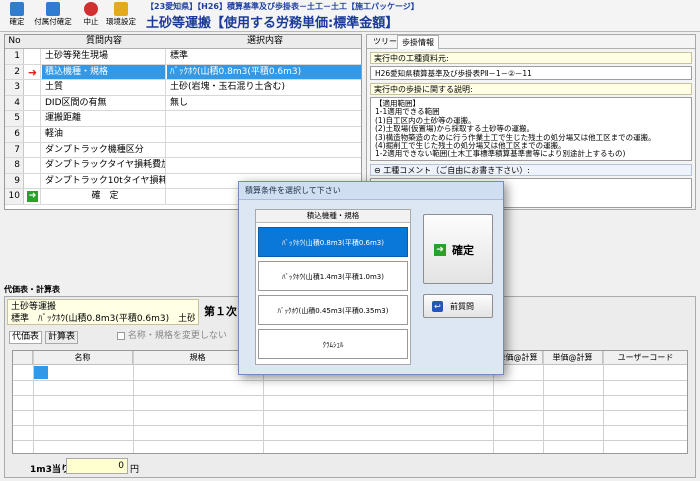 The image size is (700, 481). Describe the element at coordinates (531, 89) in the screenshot. I see `description-label: 実行中の歩掛に関する説明:` at that location.